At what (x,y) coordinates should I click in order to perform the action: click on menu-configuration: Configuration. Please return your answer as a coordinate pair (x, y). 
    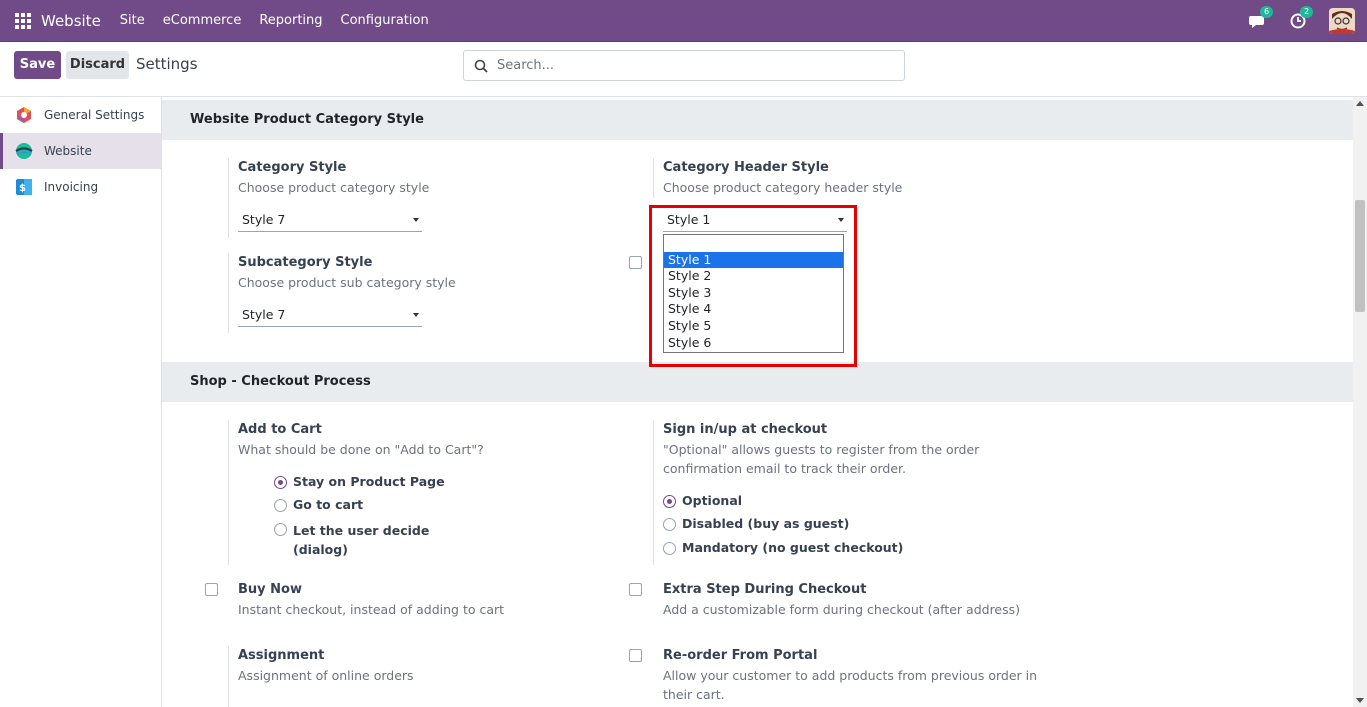
    Looking at the image, I should click on (385, 20).